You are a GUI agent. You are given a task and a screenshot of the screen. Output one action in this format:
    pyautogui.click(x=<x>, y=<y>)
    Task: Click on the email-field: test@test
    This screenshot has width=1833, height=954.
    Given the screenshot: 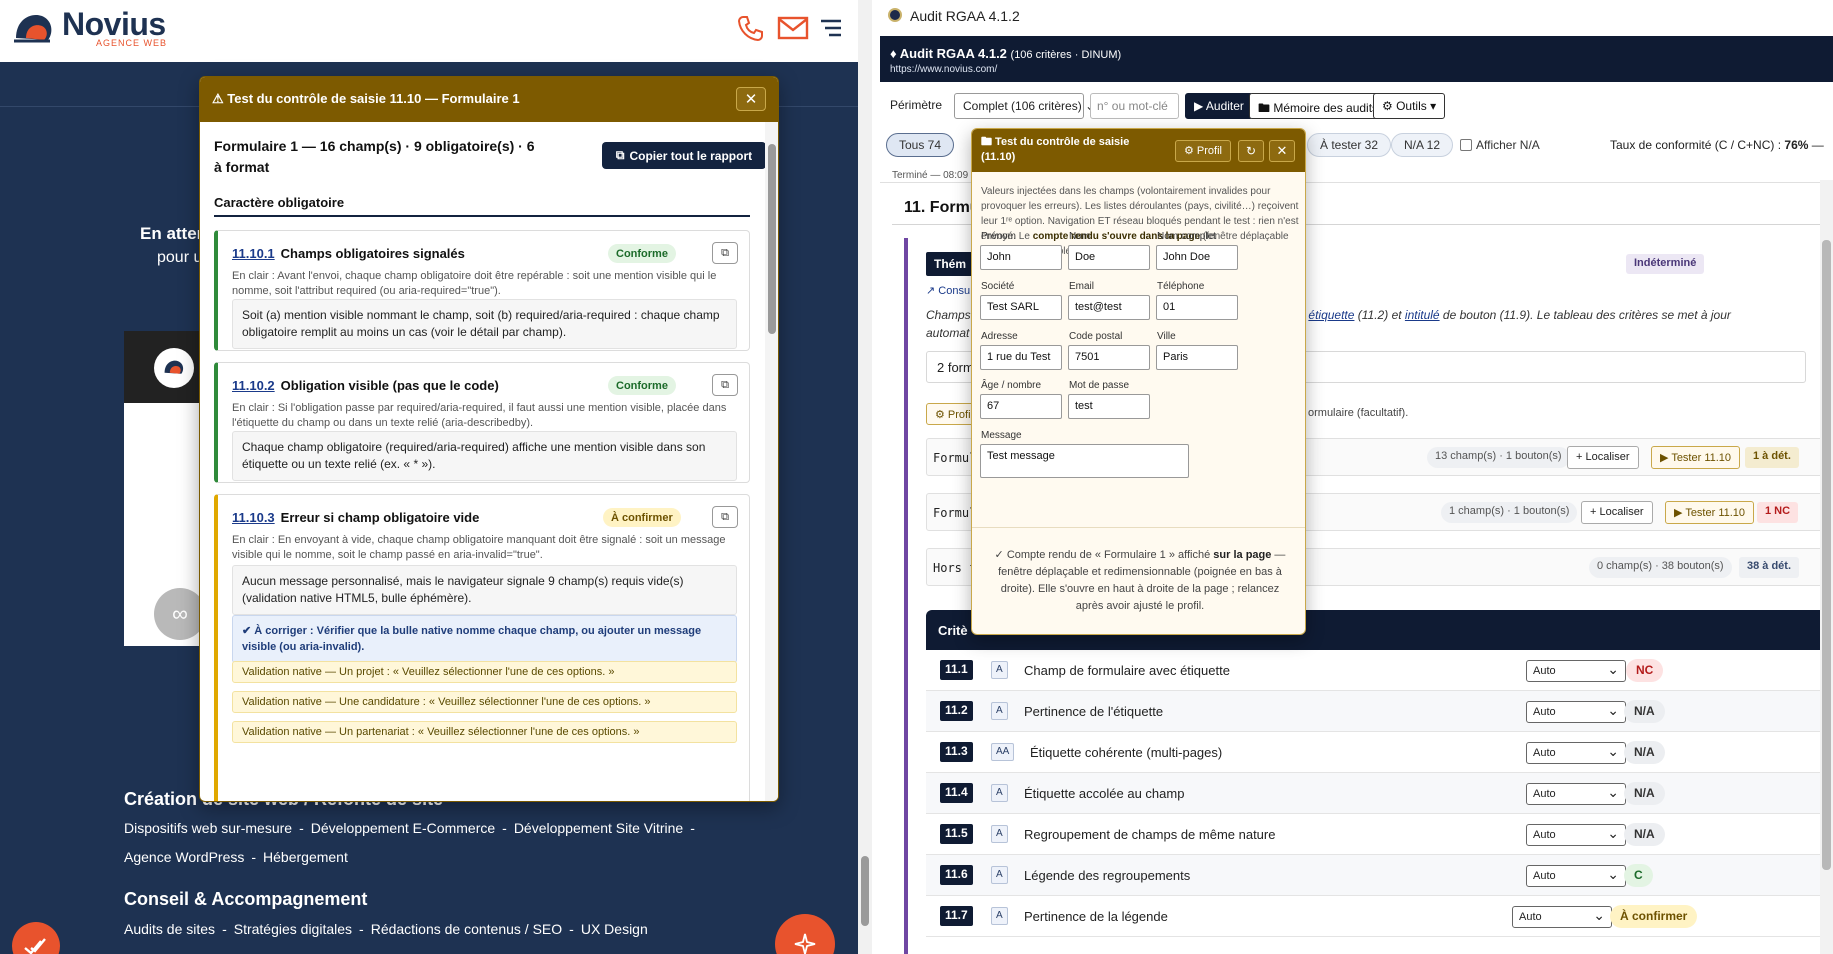 What is the action you would take?
    pyautogui.click(x=1109, y=307)
    